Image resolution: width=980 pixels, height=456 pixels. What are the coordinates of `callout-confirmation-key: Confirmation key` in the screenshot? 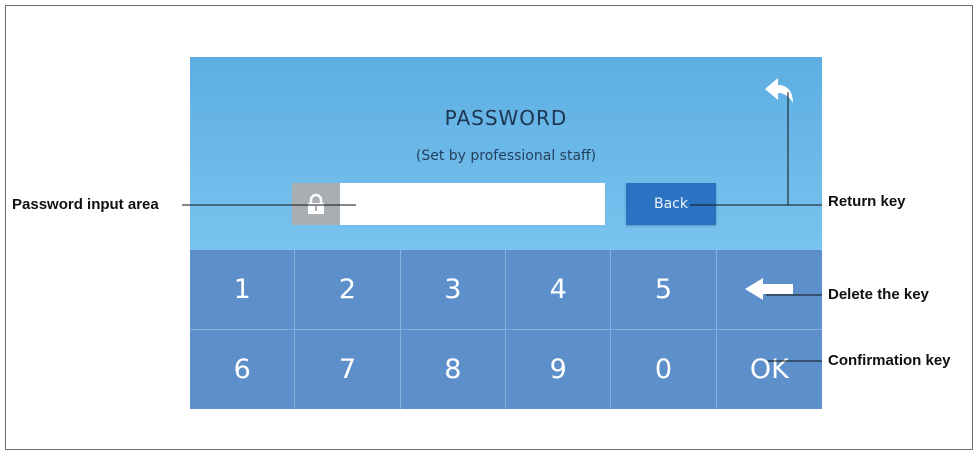 It's located at (889, 360).